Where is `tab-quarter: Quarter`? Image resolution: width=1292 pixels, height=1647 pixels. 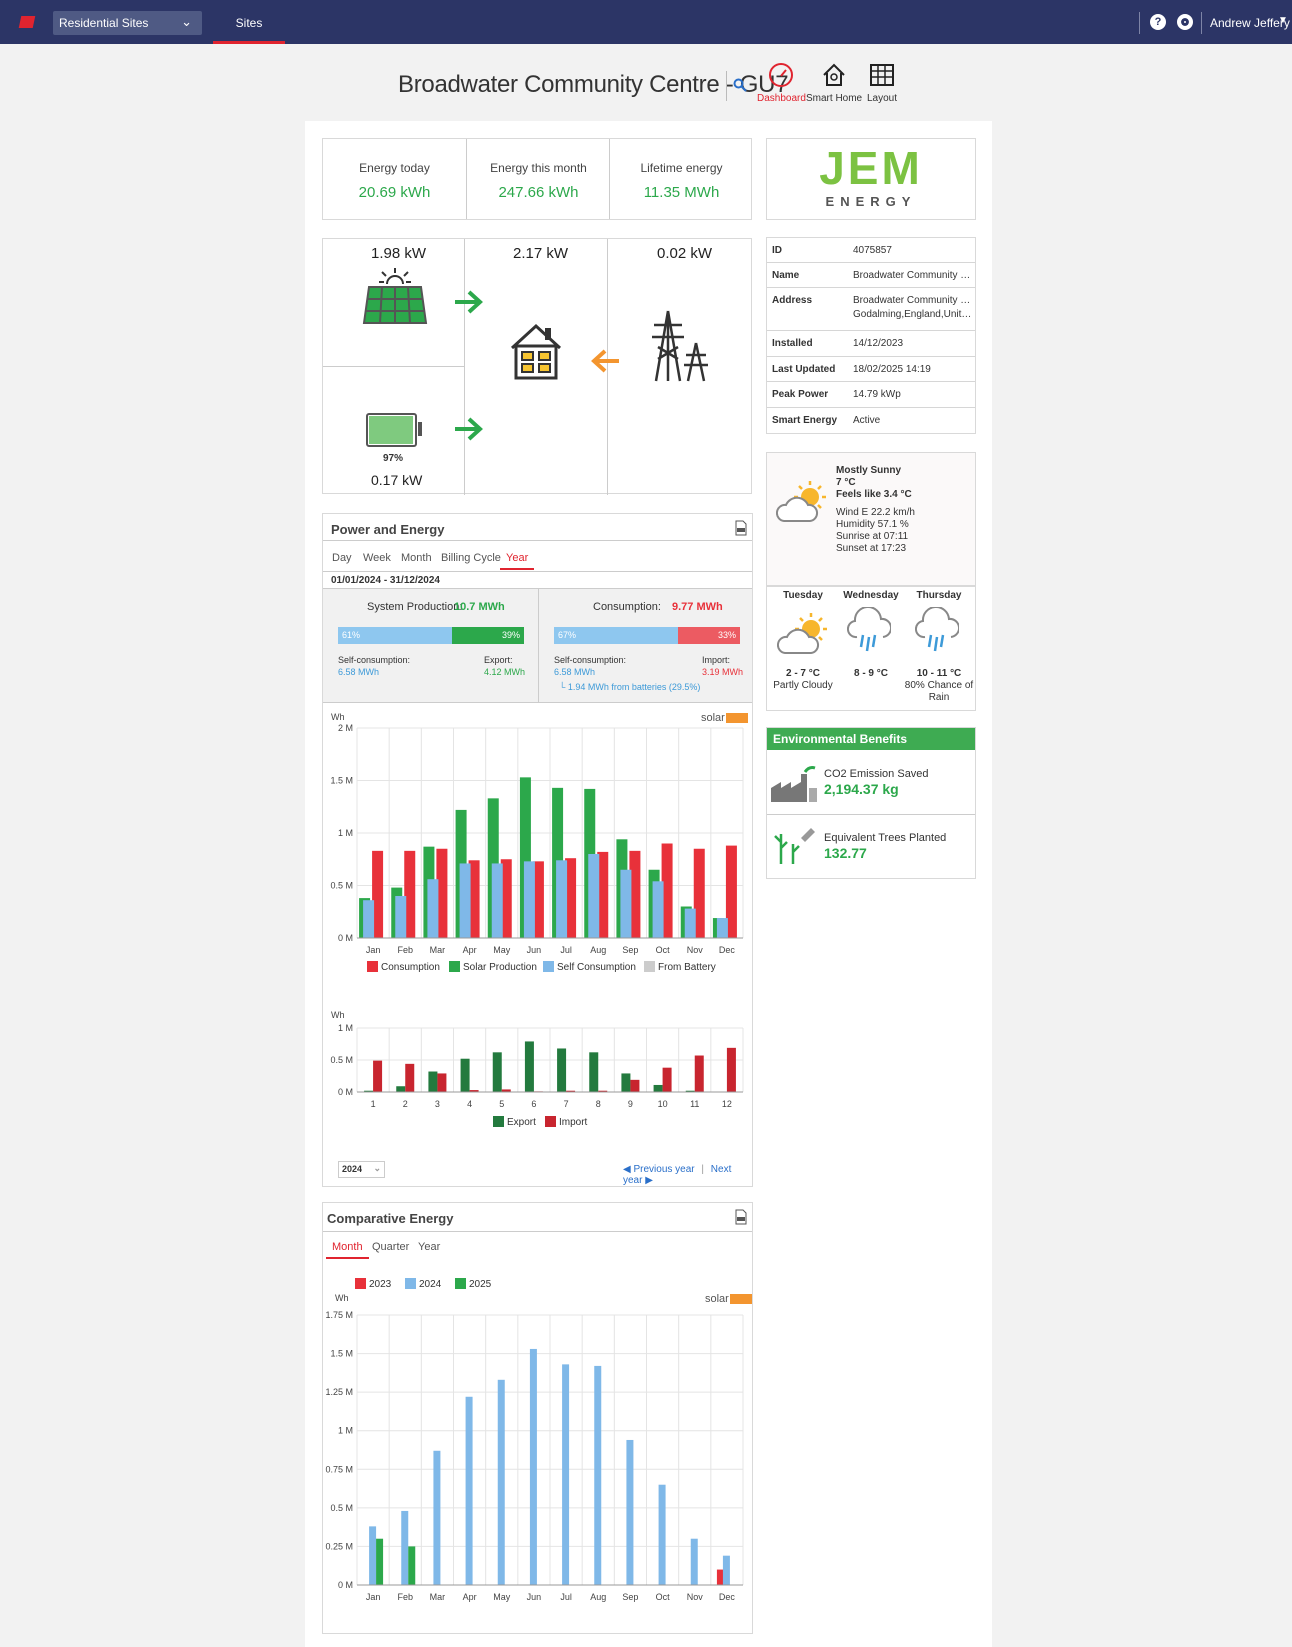
tab-quarter: Quarter is located at coordinates (390, 1247).